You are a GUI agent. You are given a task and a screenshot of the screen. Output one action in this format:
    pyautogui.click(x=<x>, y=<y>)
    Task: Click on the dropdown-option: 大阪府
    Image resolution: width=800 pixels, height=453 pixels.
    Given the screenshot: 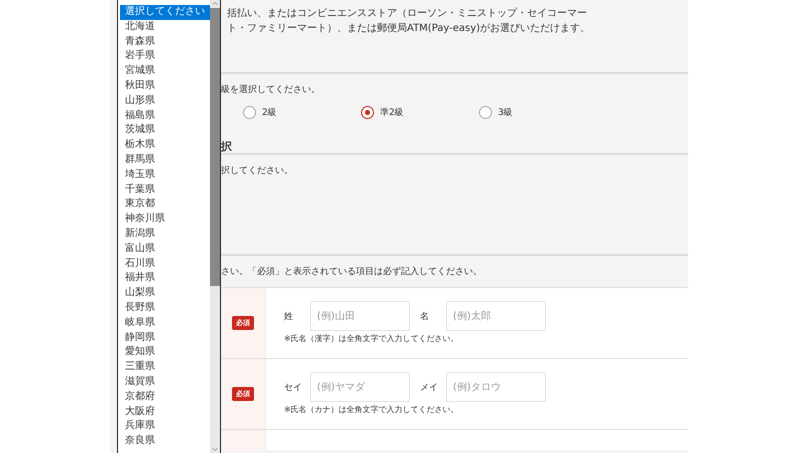 What is the action you would take?
    pyautogui.click(x=165, y=412)
    